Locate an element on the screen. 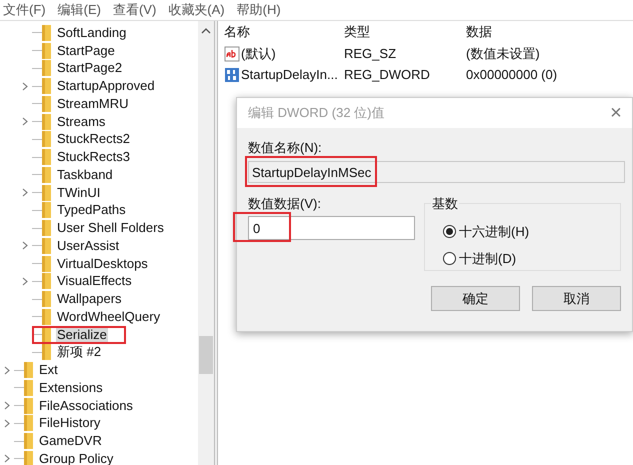 The height and width of the screenshot is (465, 633). field-label: 数值名称(N): is located at coordinates (285, 148).